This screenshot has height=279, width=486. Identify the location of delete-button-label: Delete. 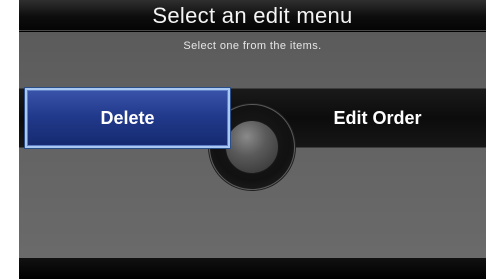
(127, 117).